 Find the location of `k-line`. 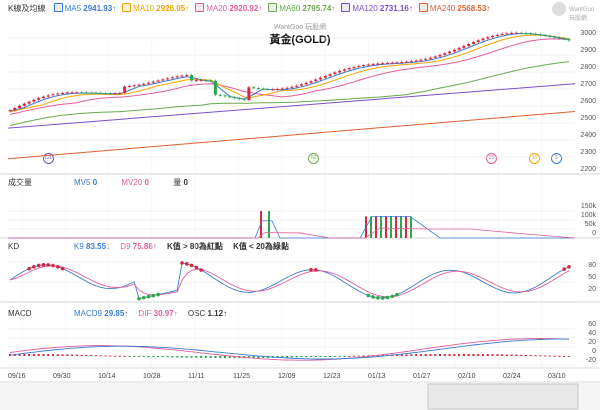

k-line is located at coordinates (289, 281).